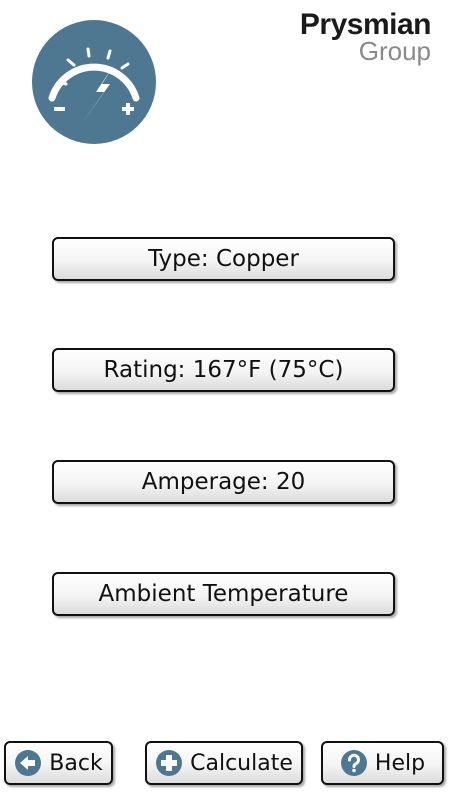 The image size is (449, 800). Describe the element at coordinates (28, 763) in the screenshot. I see `arrow-left-circle-icon` at that location.